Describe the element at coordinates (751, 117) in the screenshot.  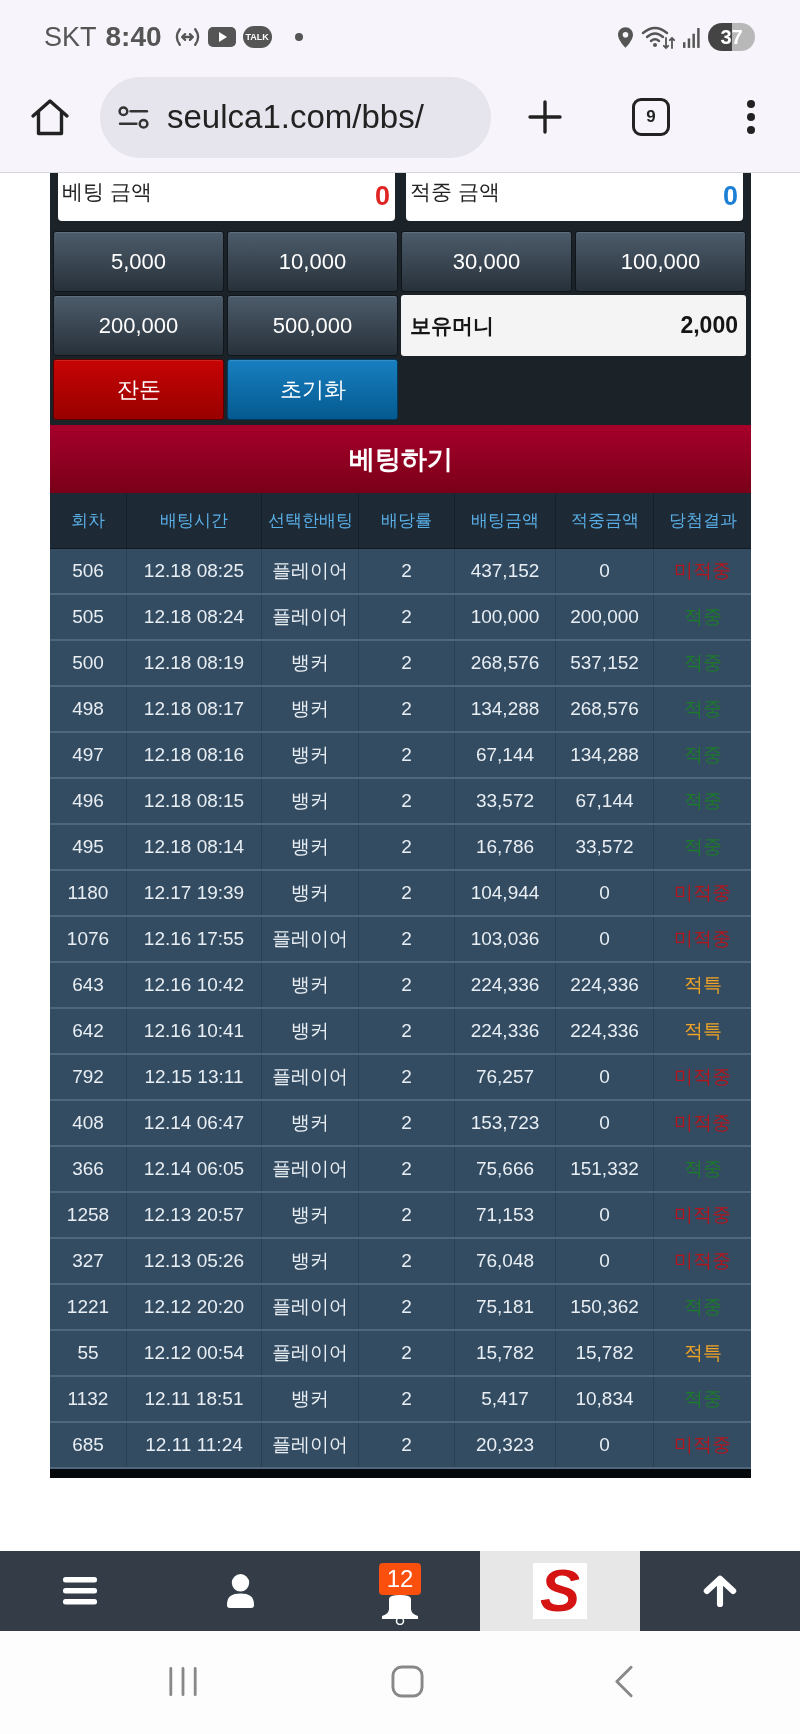
I see `more-icon` at that location.